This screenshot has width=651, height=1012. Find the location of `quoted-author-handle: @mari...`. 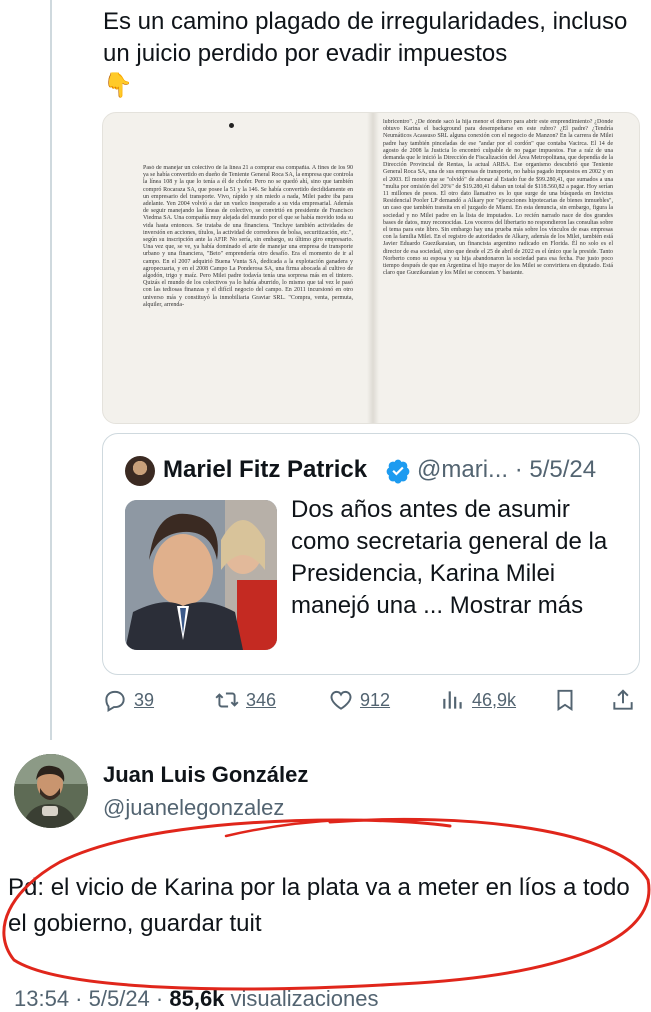

quoted-author-handle: @mari... is located at coordinates (462, 469).